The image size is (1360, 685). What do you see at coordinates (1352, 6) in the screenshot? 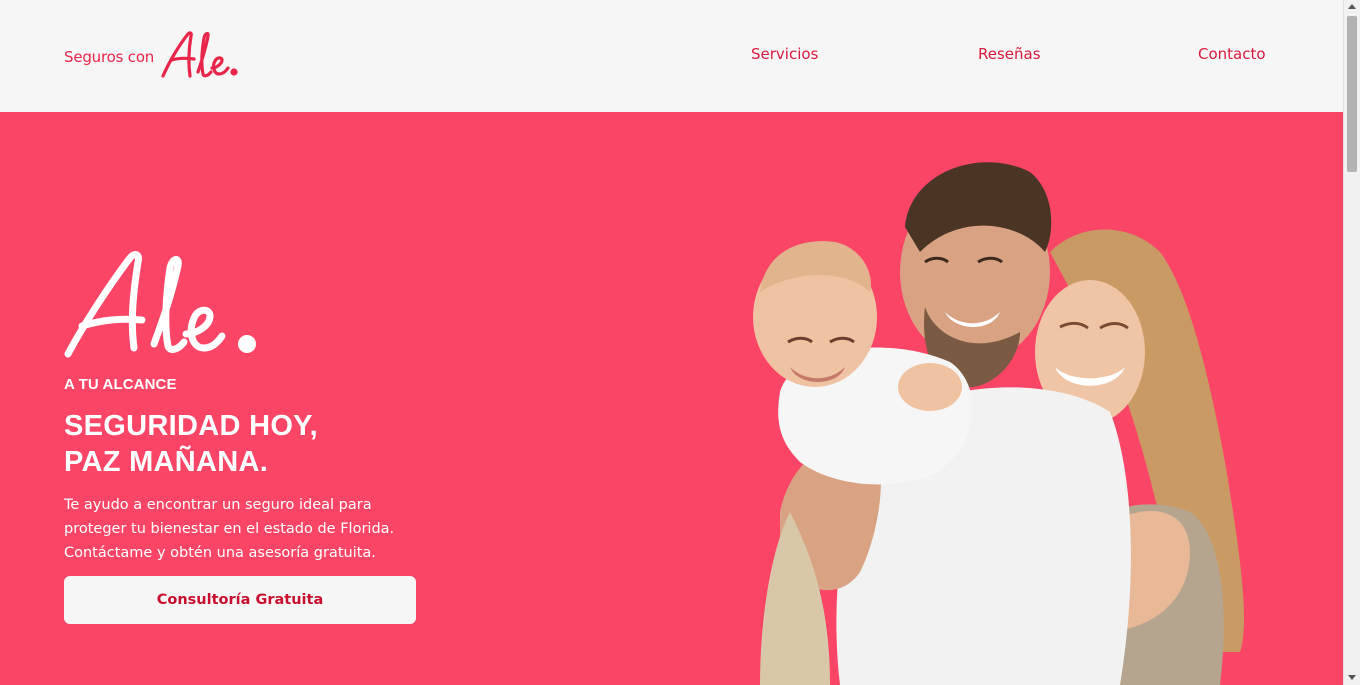
I see `scroll-up-arrow-icon` at bounding box center [1352, 6].